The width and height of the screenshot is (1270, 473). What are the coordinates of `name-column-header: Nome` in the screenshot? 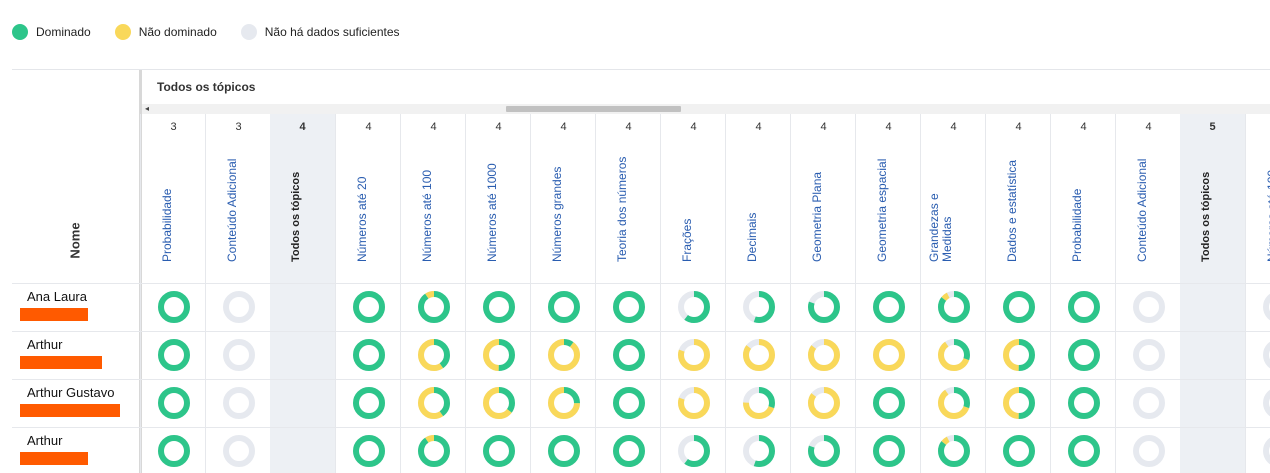 It's located at (75, 240).